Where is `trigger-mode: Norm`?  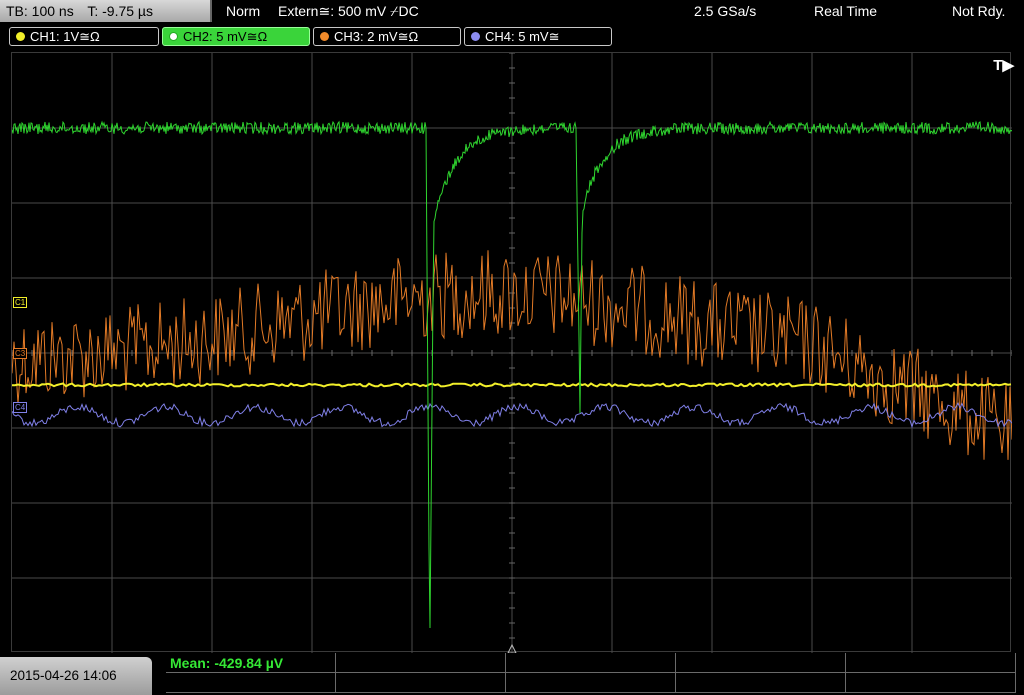 trigger-mode: Norm is located at coordinates (243, 11).